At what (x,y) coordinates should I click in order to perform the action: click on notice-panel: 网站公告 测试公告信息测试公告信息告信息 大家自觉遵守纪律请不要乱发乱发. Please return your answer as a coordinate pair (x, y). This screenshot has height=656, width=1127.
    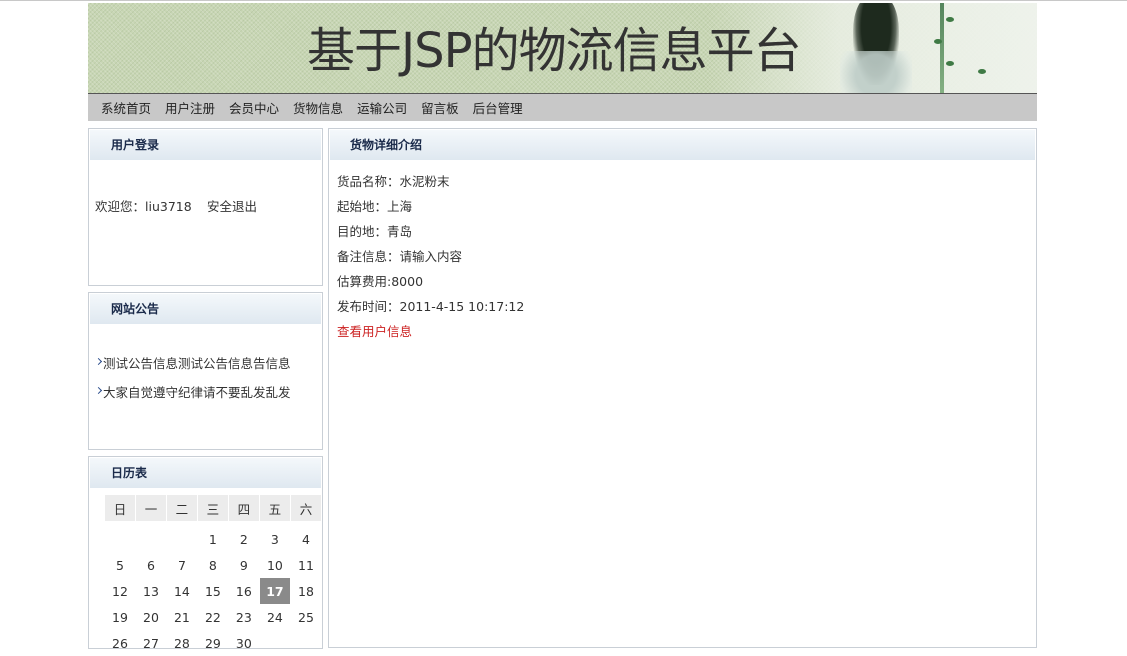
    Looking at the image, I should click on (205, 371).